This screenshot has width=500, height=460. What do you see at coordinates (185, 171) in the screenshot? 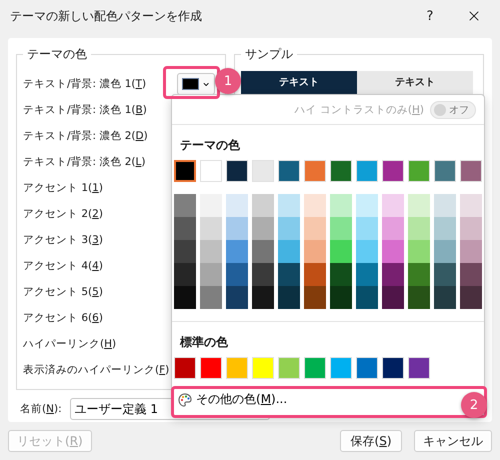
I see `color-swatch` at bounding box center [185, 171].